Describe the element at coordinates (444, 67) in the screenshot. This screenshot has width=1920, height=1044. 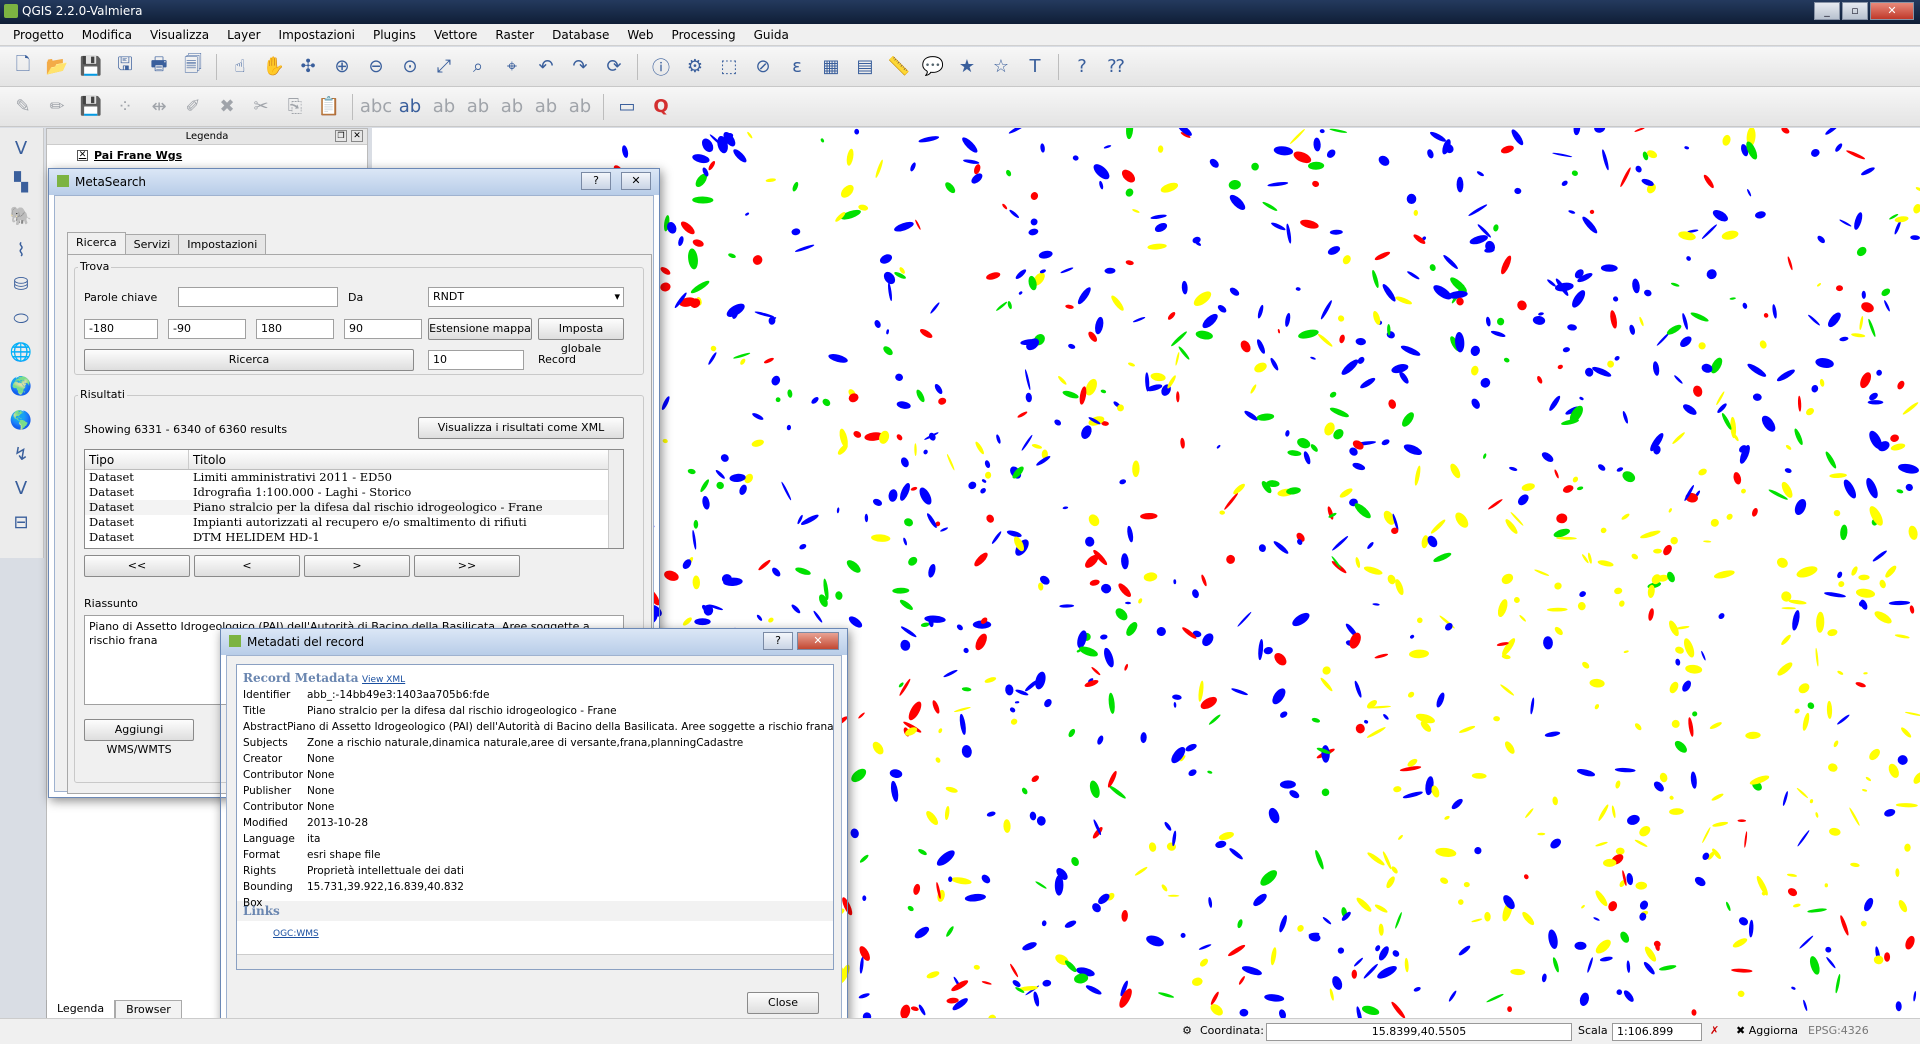
I see `zoom-full-icon: ⤢` at that location.